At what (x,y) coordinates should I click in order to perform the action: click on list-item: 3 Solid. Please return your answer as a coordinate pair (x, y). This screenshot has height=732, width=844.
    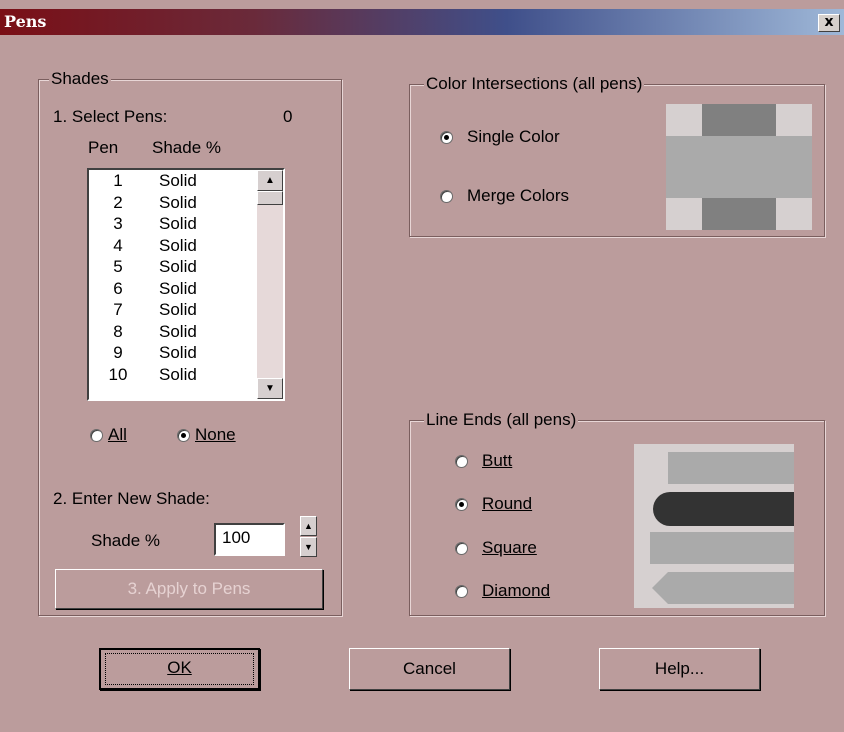
    Looking at the image, I should click on (173, 224).